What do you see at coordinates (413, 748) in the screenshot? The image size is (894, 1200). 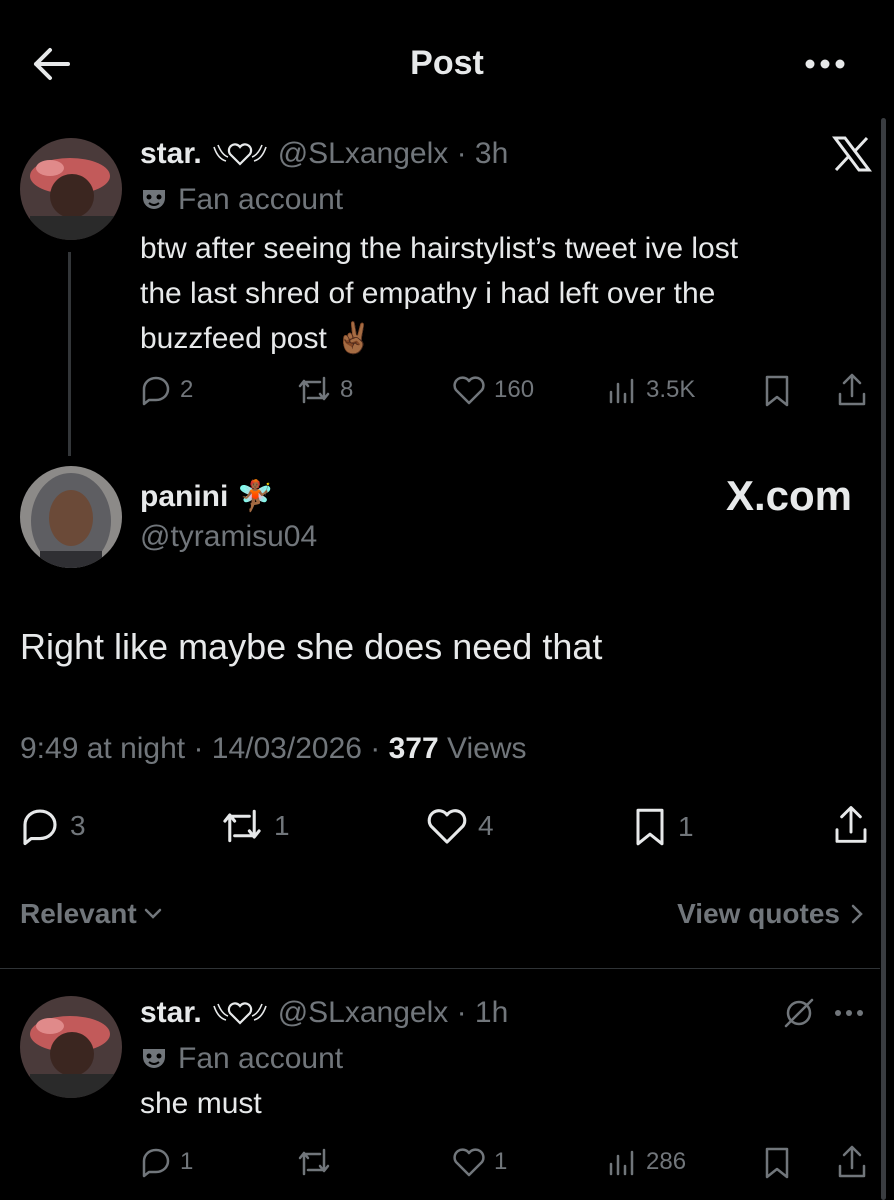 I see `views-count: 377` at bounding box center [413, 748].